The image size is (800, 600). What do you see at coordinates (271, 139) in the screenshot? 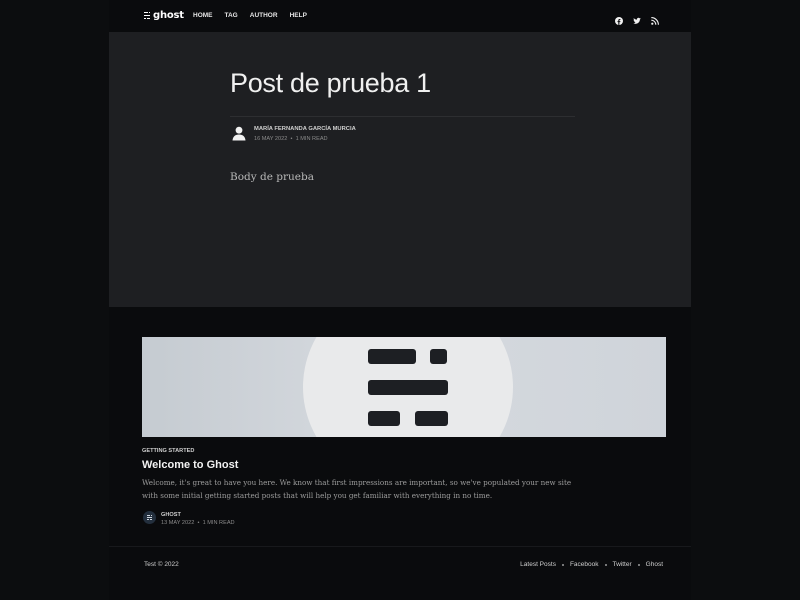
I see `post-date: 16 MAY 2022` at bounding box center [271, 139].